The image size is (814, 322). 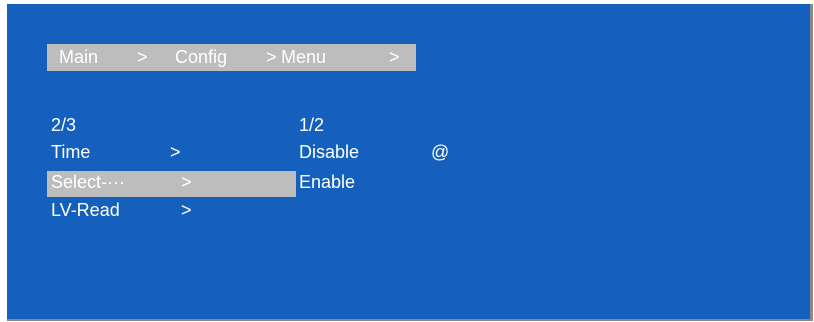 I want to click on breadcrumb-item-main: Main, so click(x=78, y=57).